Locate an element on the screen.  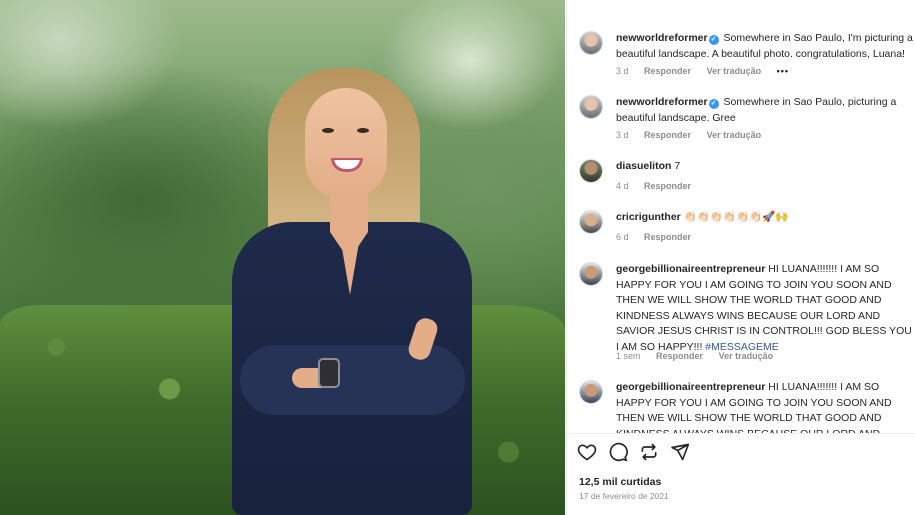
comment-meta: 3 d Responder Ver tradução ••• is located at coordinates (709, 71).